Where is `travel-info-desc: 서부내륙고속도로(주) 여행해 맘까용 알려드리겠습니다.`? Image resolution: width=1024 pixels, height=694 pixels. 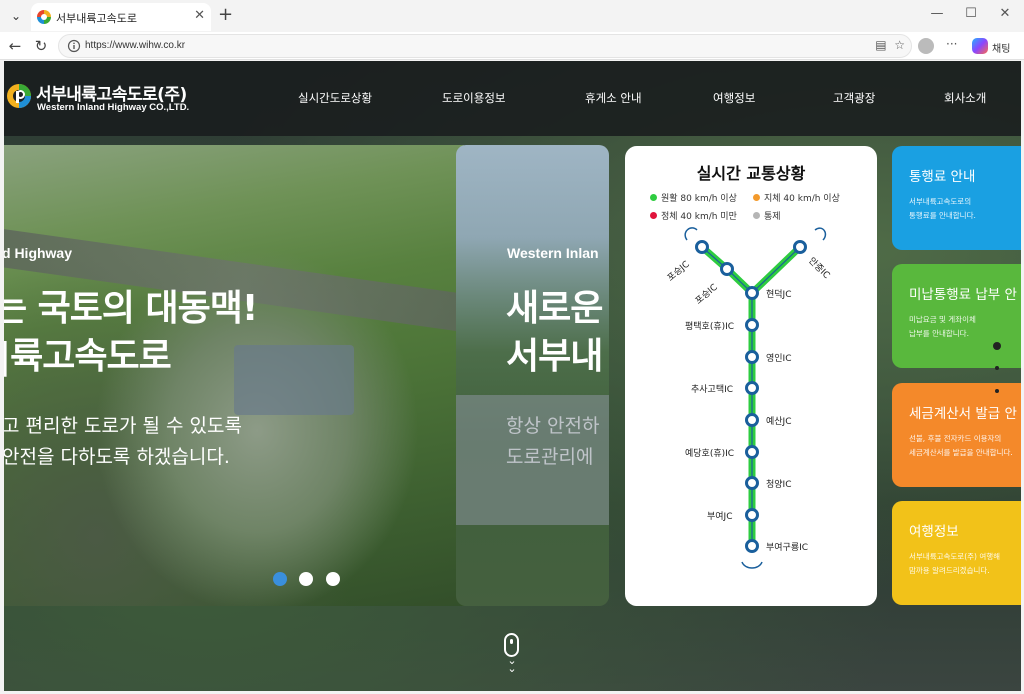 travel-info-desc: 서부내륙고속도로(주) 여행해 맘까용 알려드리겠습니다. is located at coordinates (955, 563).